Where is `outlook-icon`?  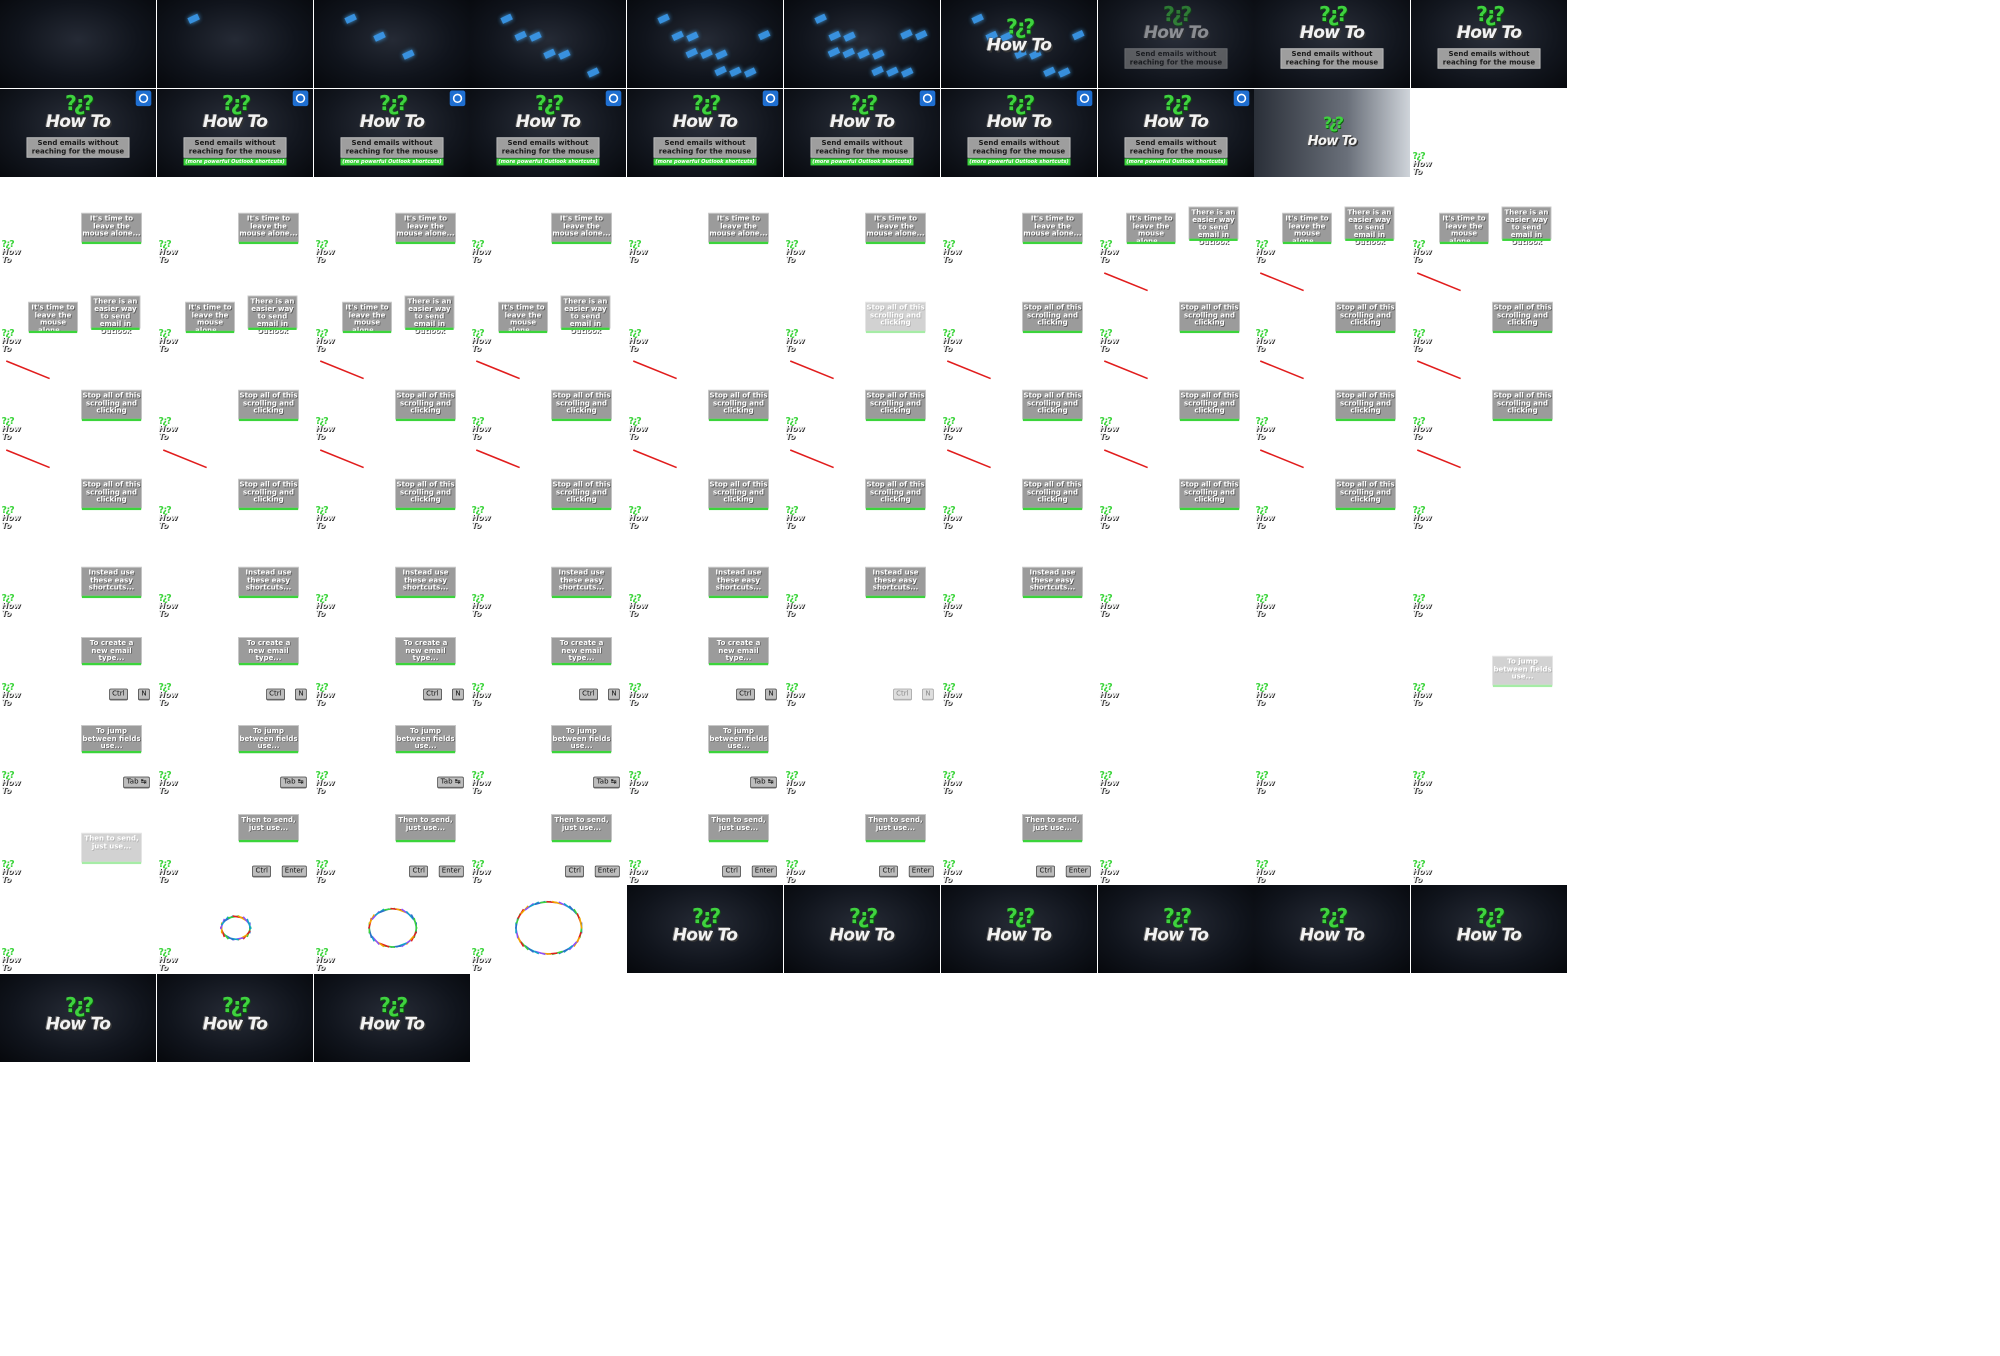
outlook-icon is located at coordinates (1084, 98).